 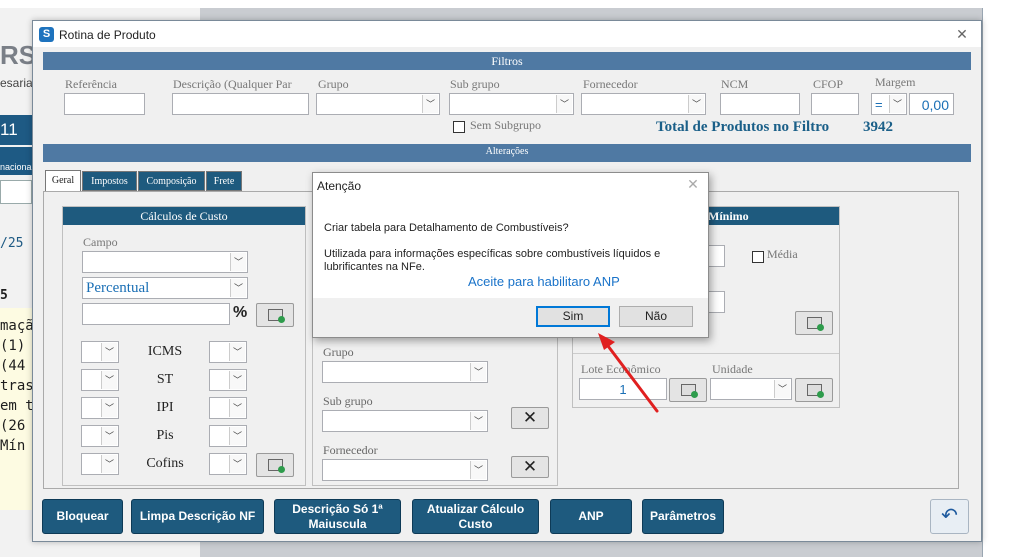 I want to click on icms-right-select: ﹀, so click(x=228, y=352).